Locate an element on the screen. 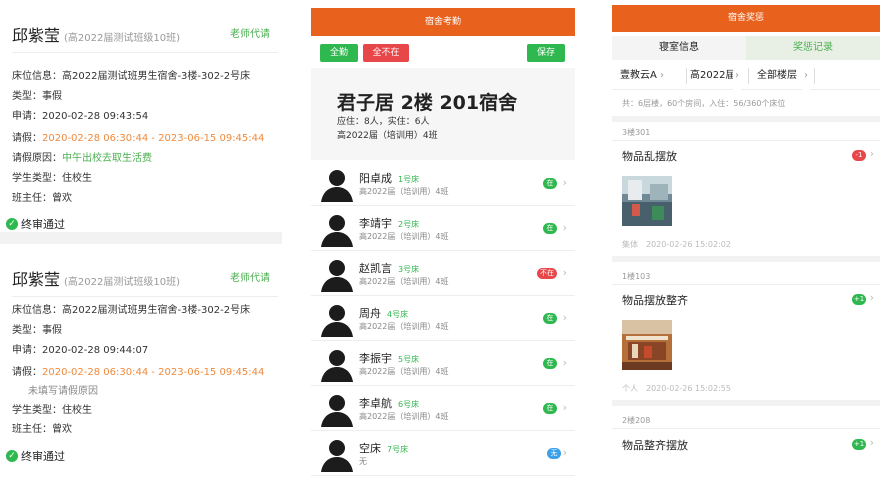 The width and height of the screenshot is (888, 492). student-row: 李卓航 6号床 高2022届（培训用）4班 在 › is located at coordinates (443, 409).